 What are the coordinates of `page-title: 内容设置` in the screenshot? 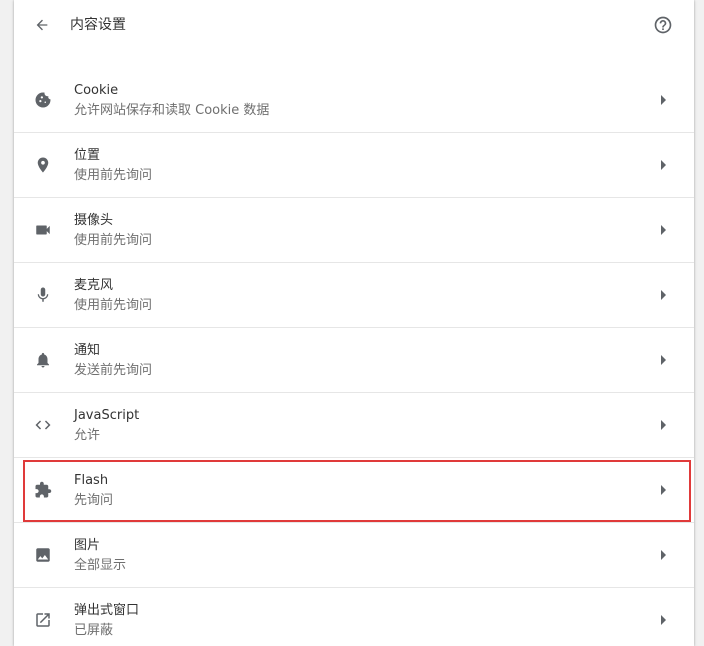 It's located at (98, 25).